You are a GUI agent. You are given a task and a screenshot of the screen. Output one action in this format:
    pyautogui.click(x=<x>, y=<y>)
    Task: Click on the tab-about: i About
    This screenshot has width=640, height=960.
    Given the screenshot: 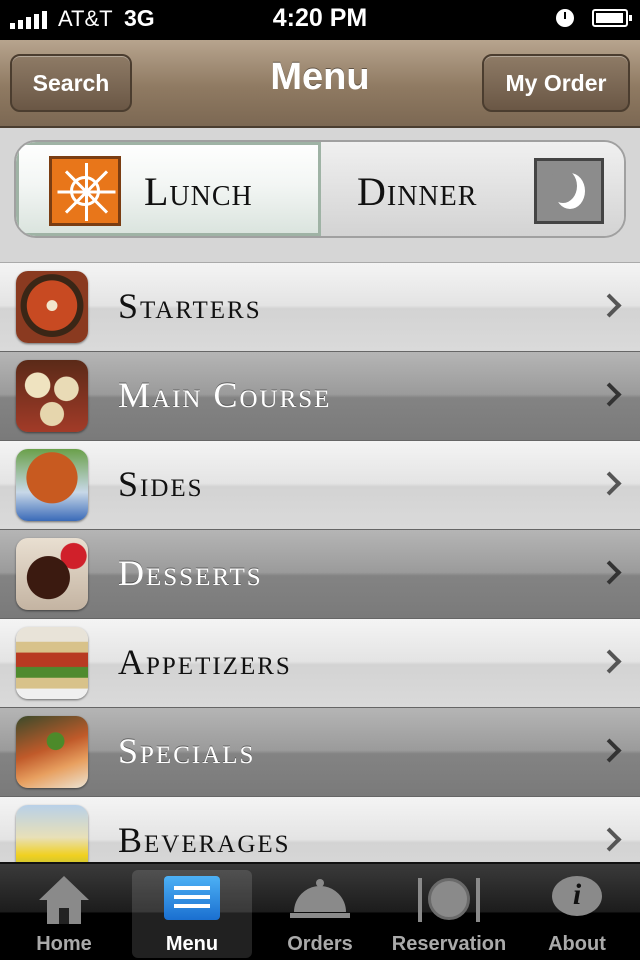 What is the action you would take?
    pyautogui.click(x=577, y=914)
    